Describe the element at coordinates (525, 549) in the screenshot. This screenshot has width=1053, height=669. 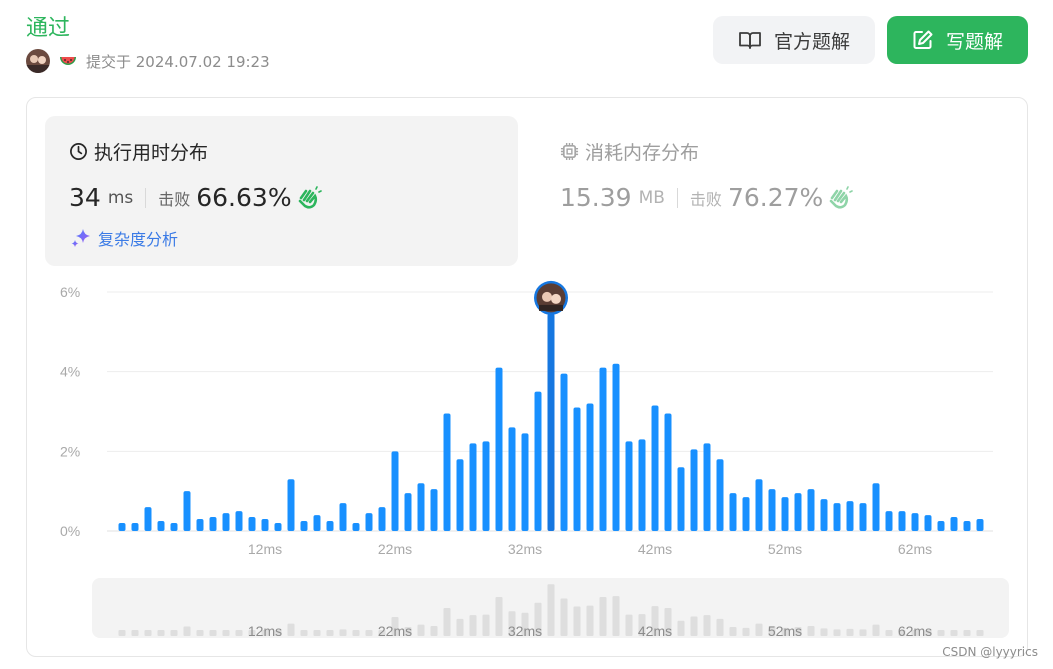
I see `x-tick-label: 32ms` at that location.